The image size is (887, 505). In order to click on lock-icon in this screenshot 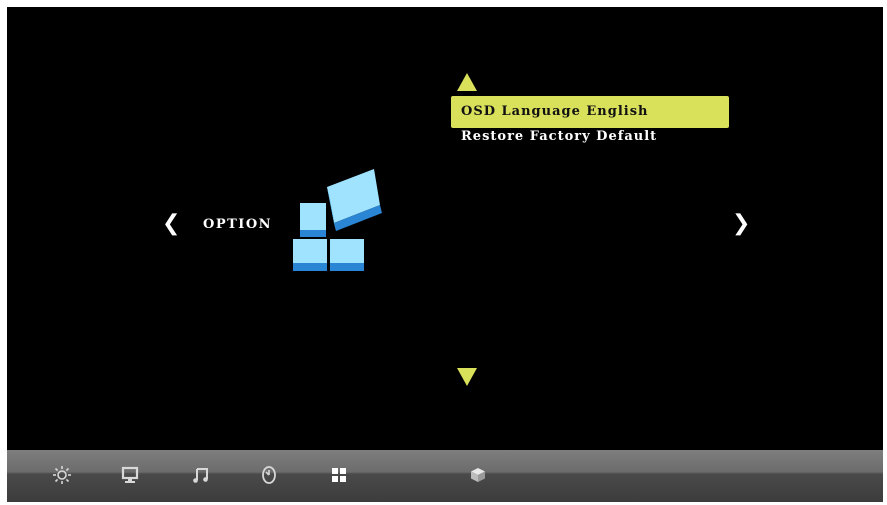, I will do `click(478, 475)`.